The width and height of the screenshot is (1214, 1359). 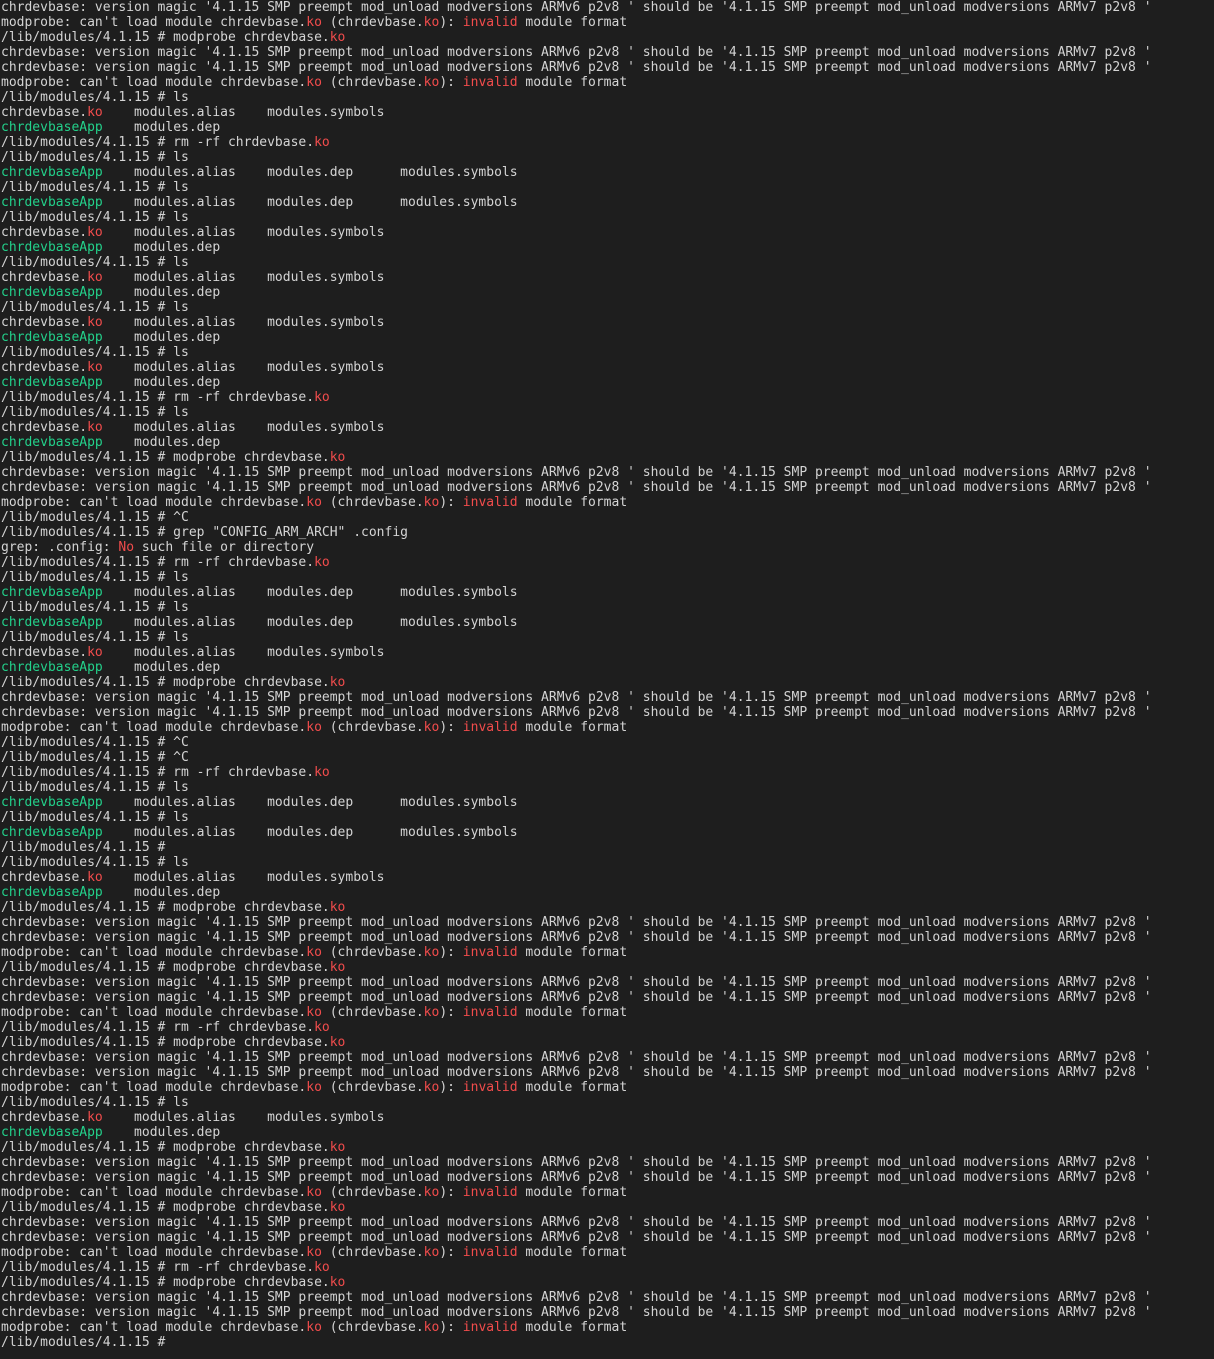 What do you see at coordinates (161, 127) in the screenshot?
I see `terminal-text: modules.dep` at bounding box center [161, 127].